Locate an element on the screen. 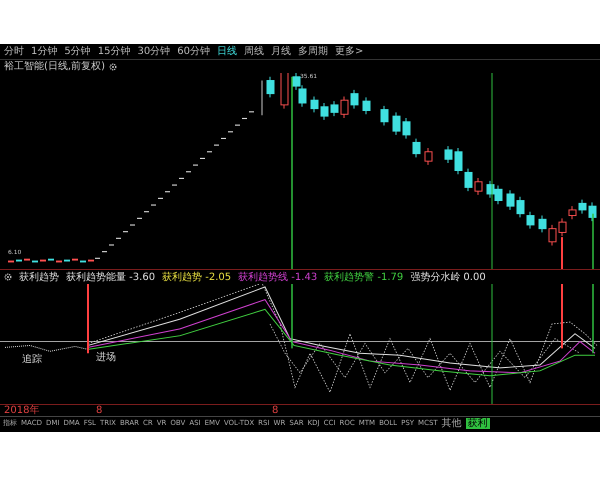  period-tab: 更多> is located at coordinates (349, 52).